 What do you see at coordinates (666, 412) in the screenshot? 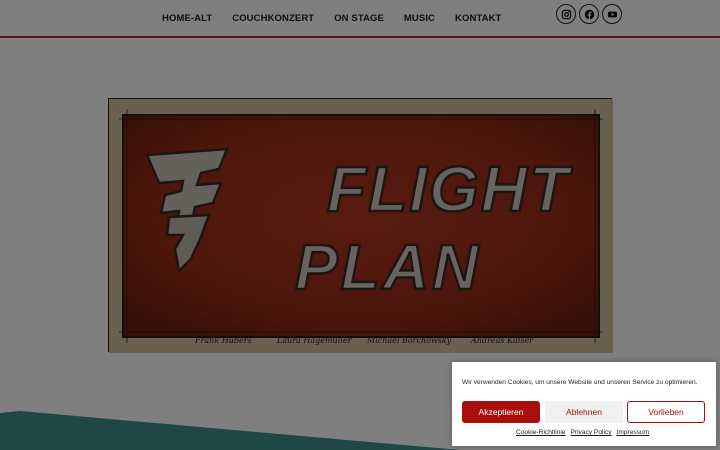
I see `preferences-button: Vorlieben` at bounding box center [666, 412].